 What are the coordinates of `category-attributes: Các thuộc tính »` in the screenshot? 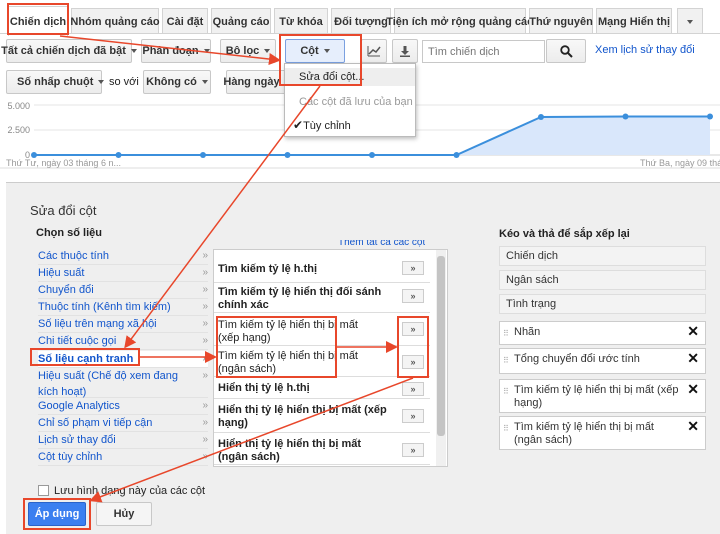 It's located at (123, 256).